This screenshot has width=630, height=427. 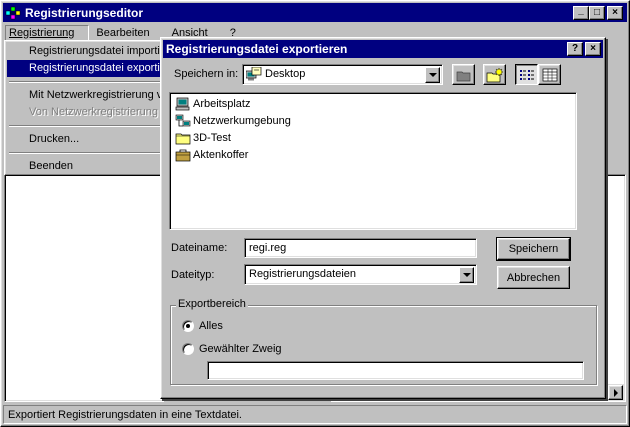 What do you see at coordinates (188, 349) in the screenshot?
I see `radio-selected-branch` at bounding box center [188, 349].